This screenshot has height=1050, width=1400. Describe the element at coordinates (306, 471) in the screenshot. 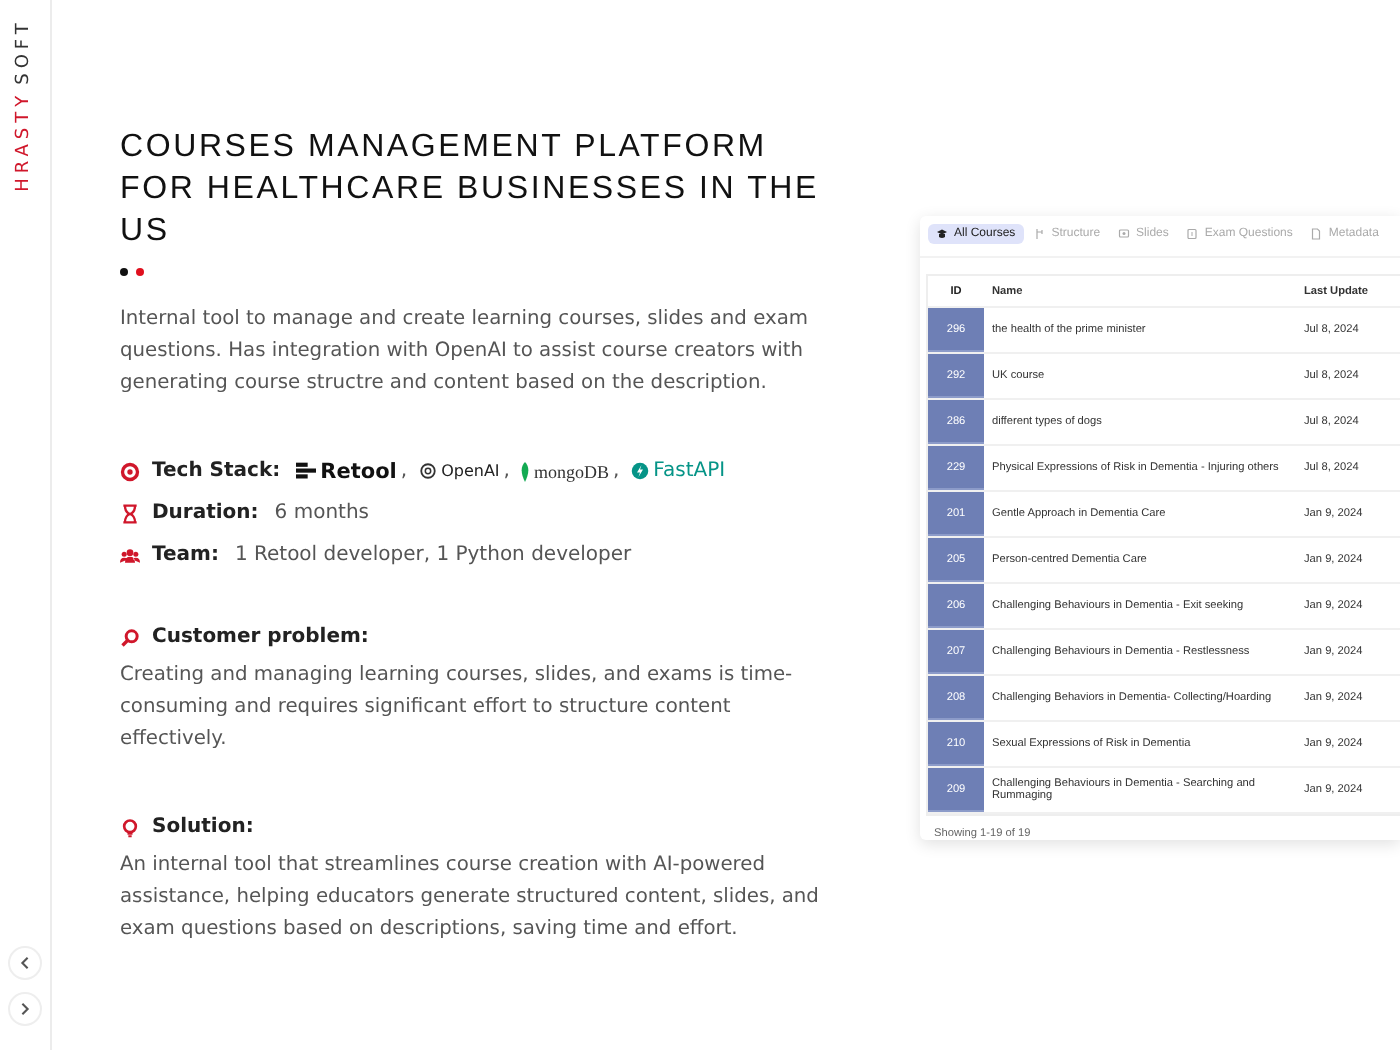

I see `retool-logo-icon` at that location.